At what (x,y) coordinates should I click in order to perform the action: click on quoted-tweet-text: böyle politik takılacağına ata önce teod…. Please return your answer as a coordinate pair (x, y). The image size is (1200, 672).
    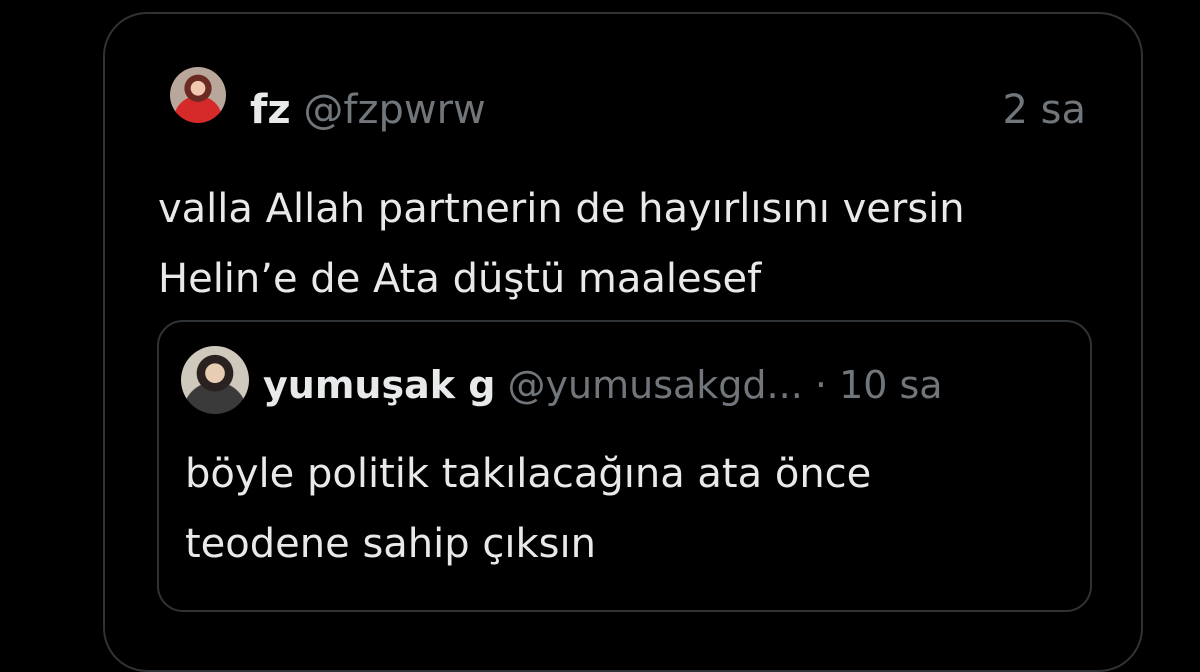
    Looking at the image, I should click on (605, 509).